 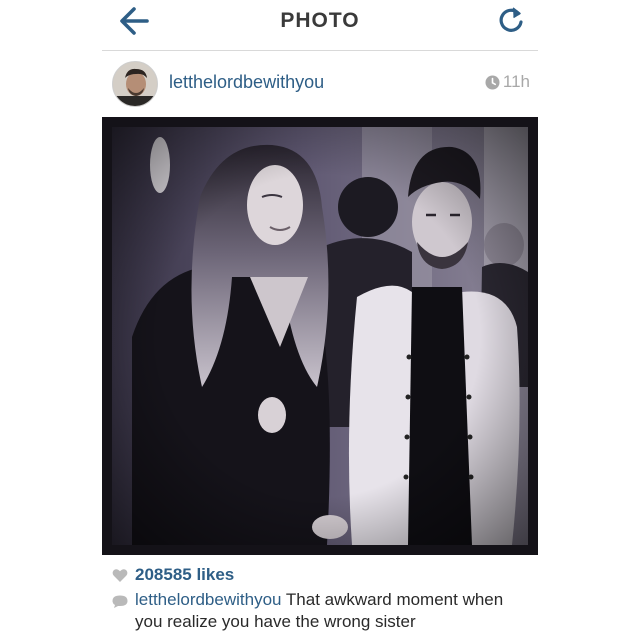 I want to click on nav-bar: PHOTO, so click(x=320, y=25).